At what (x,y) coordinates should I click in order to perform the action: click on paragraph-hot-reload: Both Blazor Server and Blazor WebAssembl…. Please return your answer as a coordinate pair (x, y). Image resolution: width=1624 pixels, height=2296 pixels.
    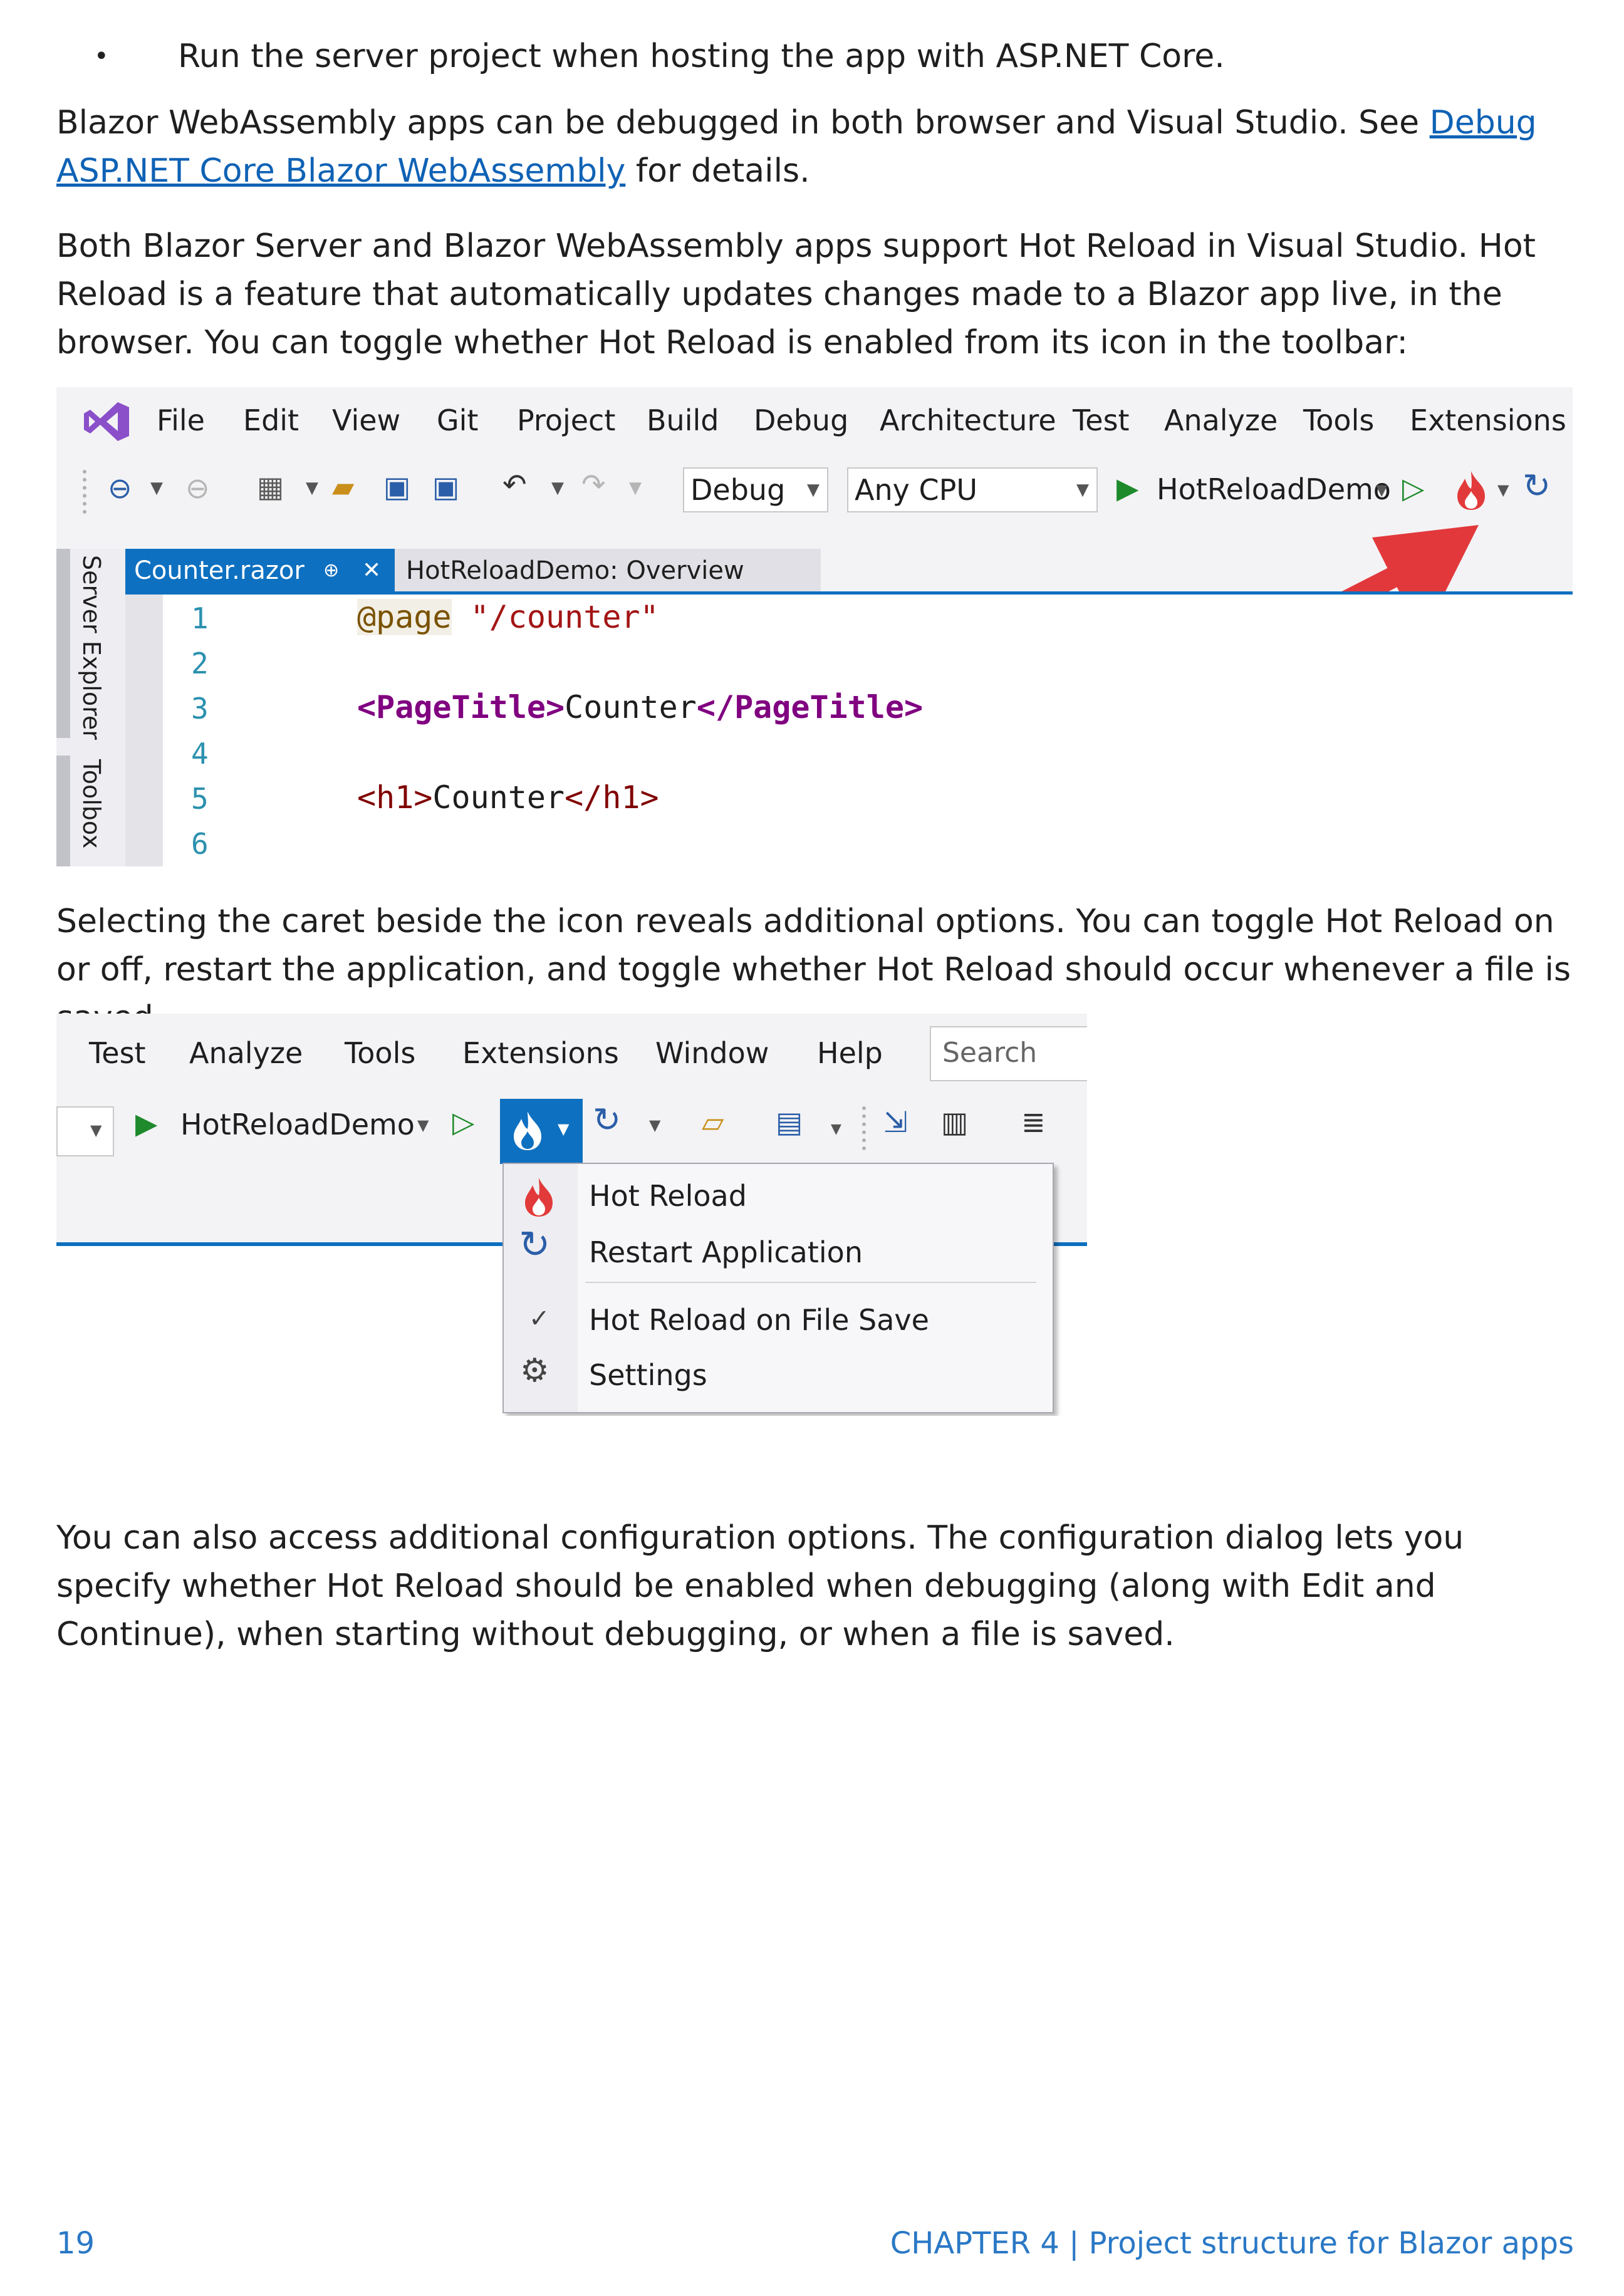
    Looking at the image, I should click on (796, 294).